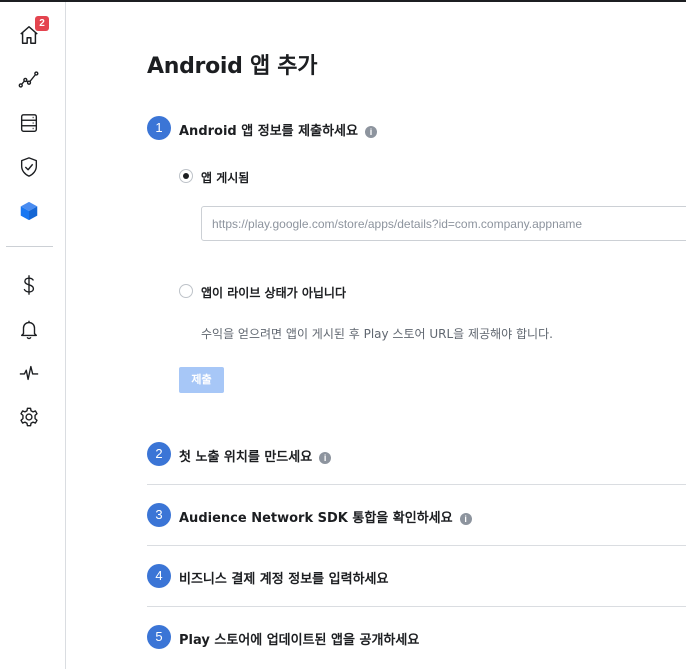  I want to click on sidebar: 2, so click(33, 335).